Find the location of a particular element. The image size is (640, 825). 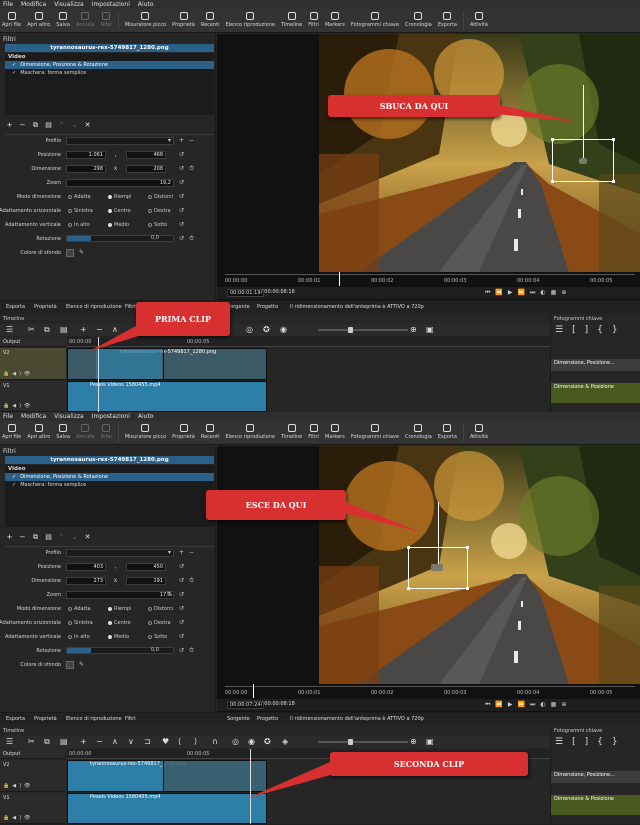

history-toolbar-button: Cronologia is located at coordinates (418, 431).